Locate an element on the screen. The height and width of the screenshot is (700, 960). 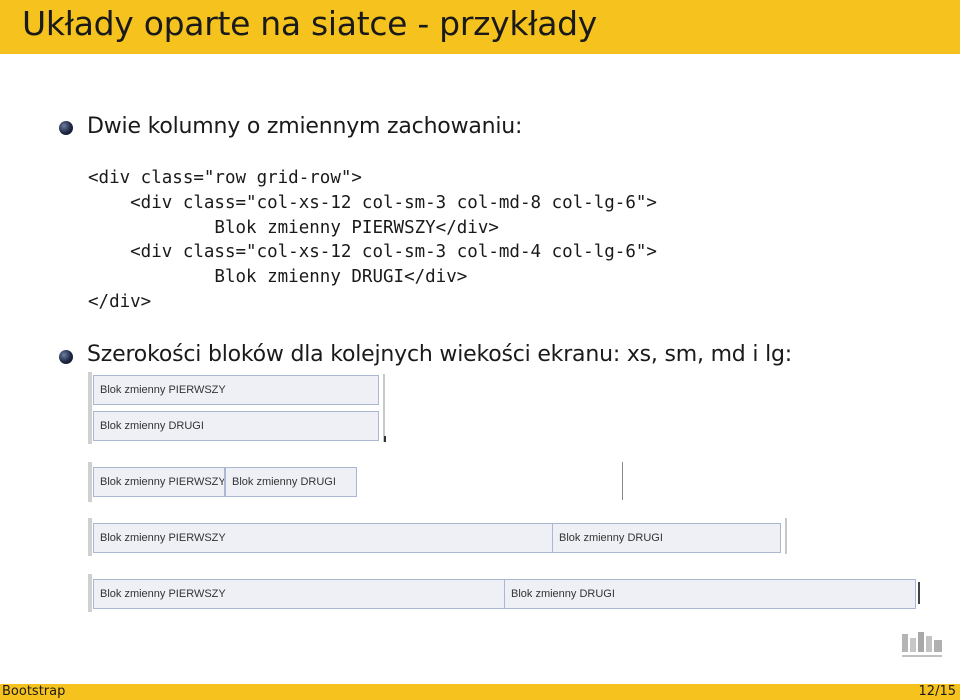
demo-screenshot-sm: Blok zmienny PIERWSZY Blok zmienny DRUGI is located at coordinates (358, 482).